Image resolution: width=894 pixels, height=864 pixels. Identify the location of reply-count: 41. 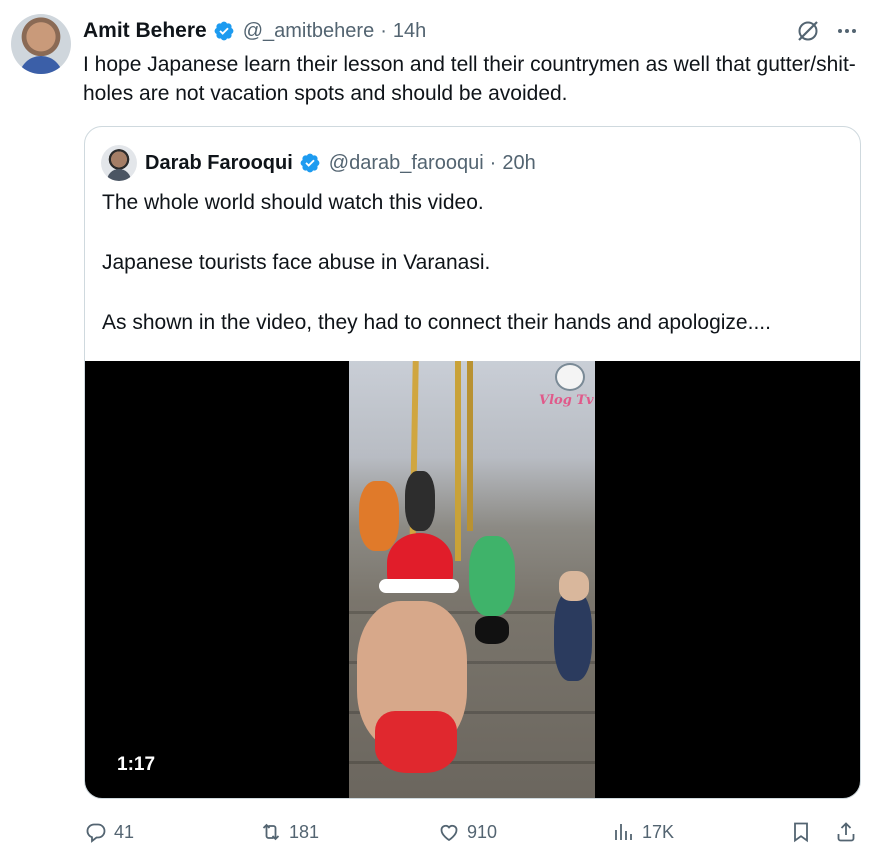
(124, 831).